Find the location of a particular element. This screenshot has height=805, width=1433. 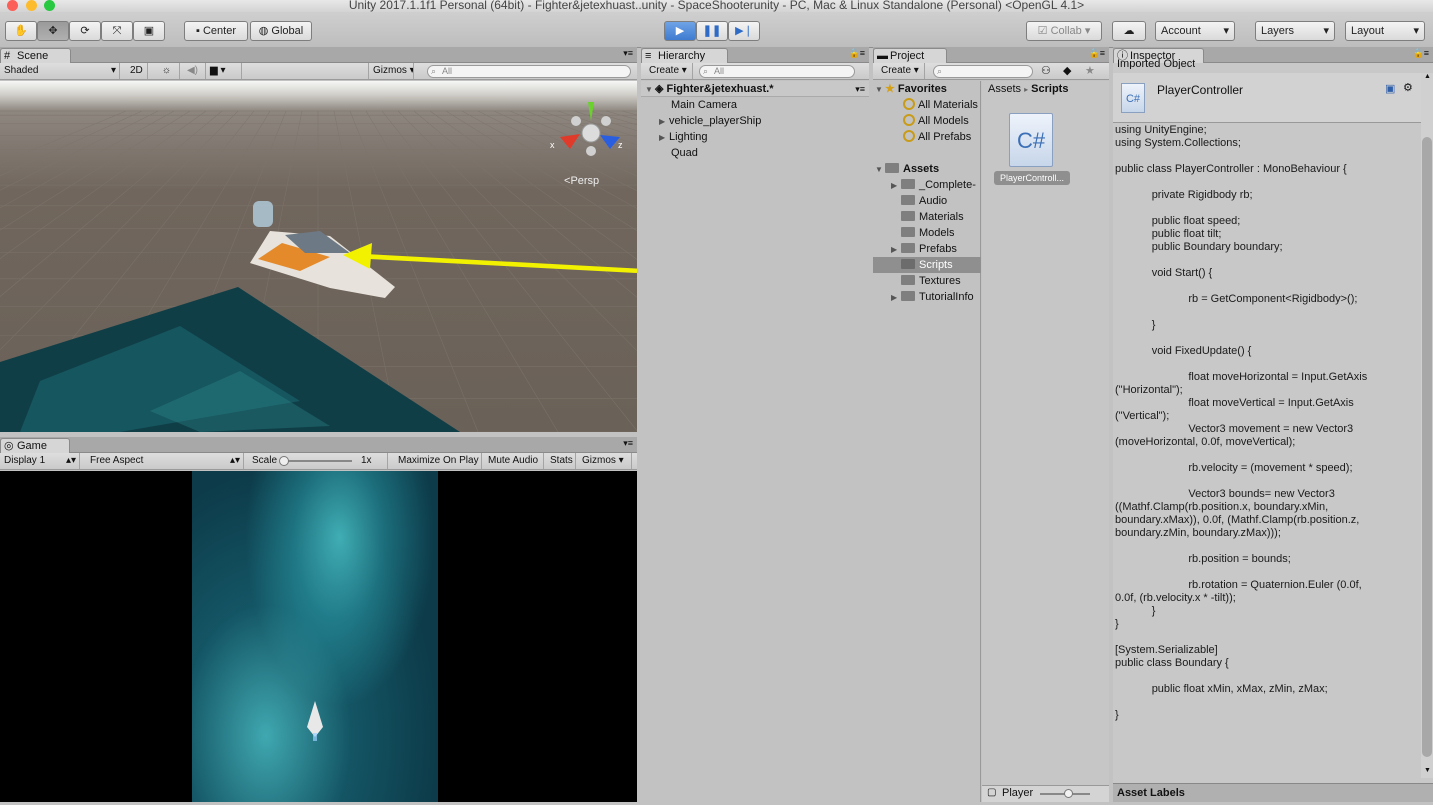

hand-tool-button: ✋ is located at coordinates (21, 31).